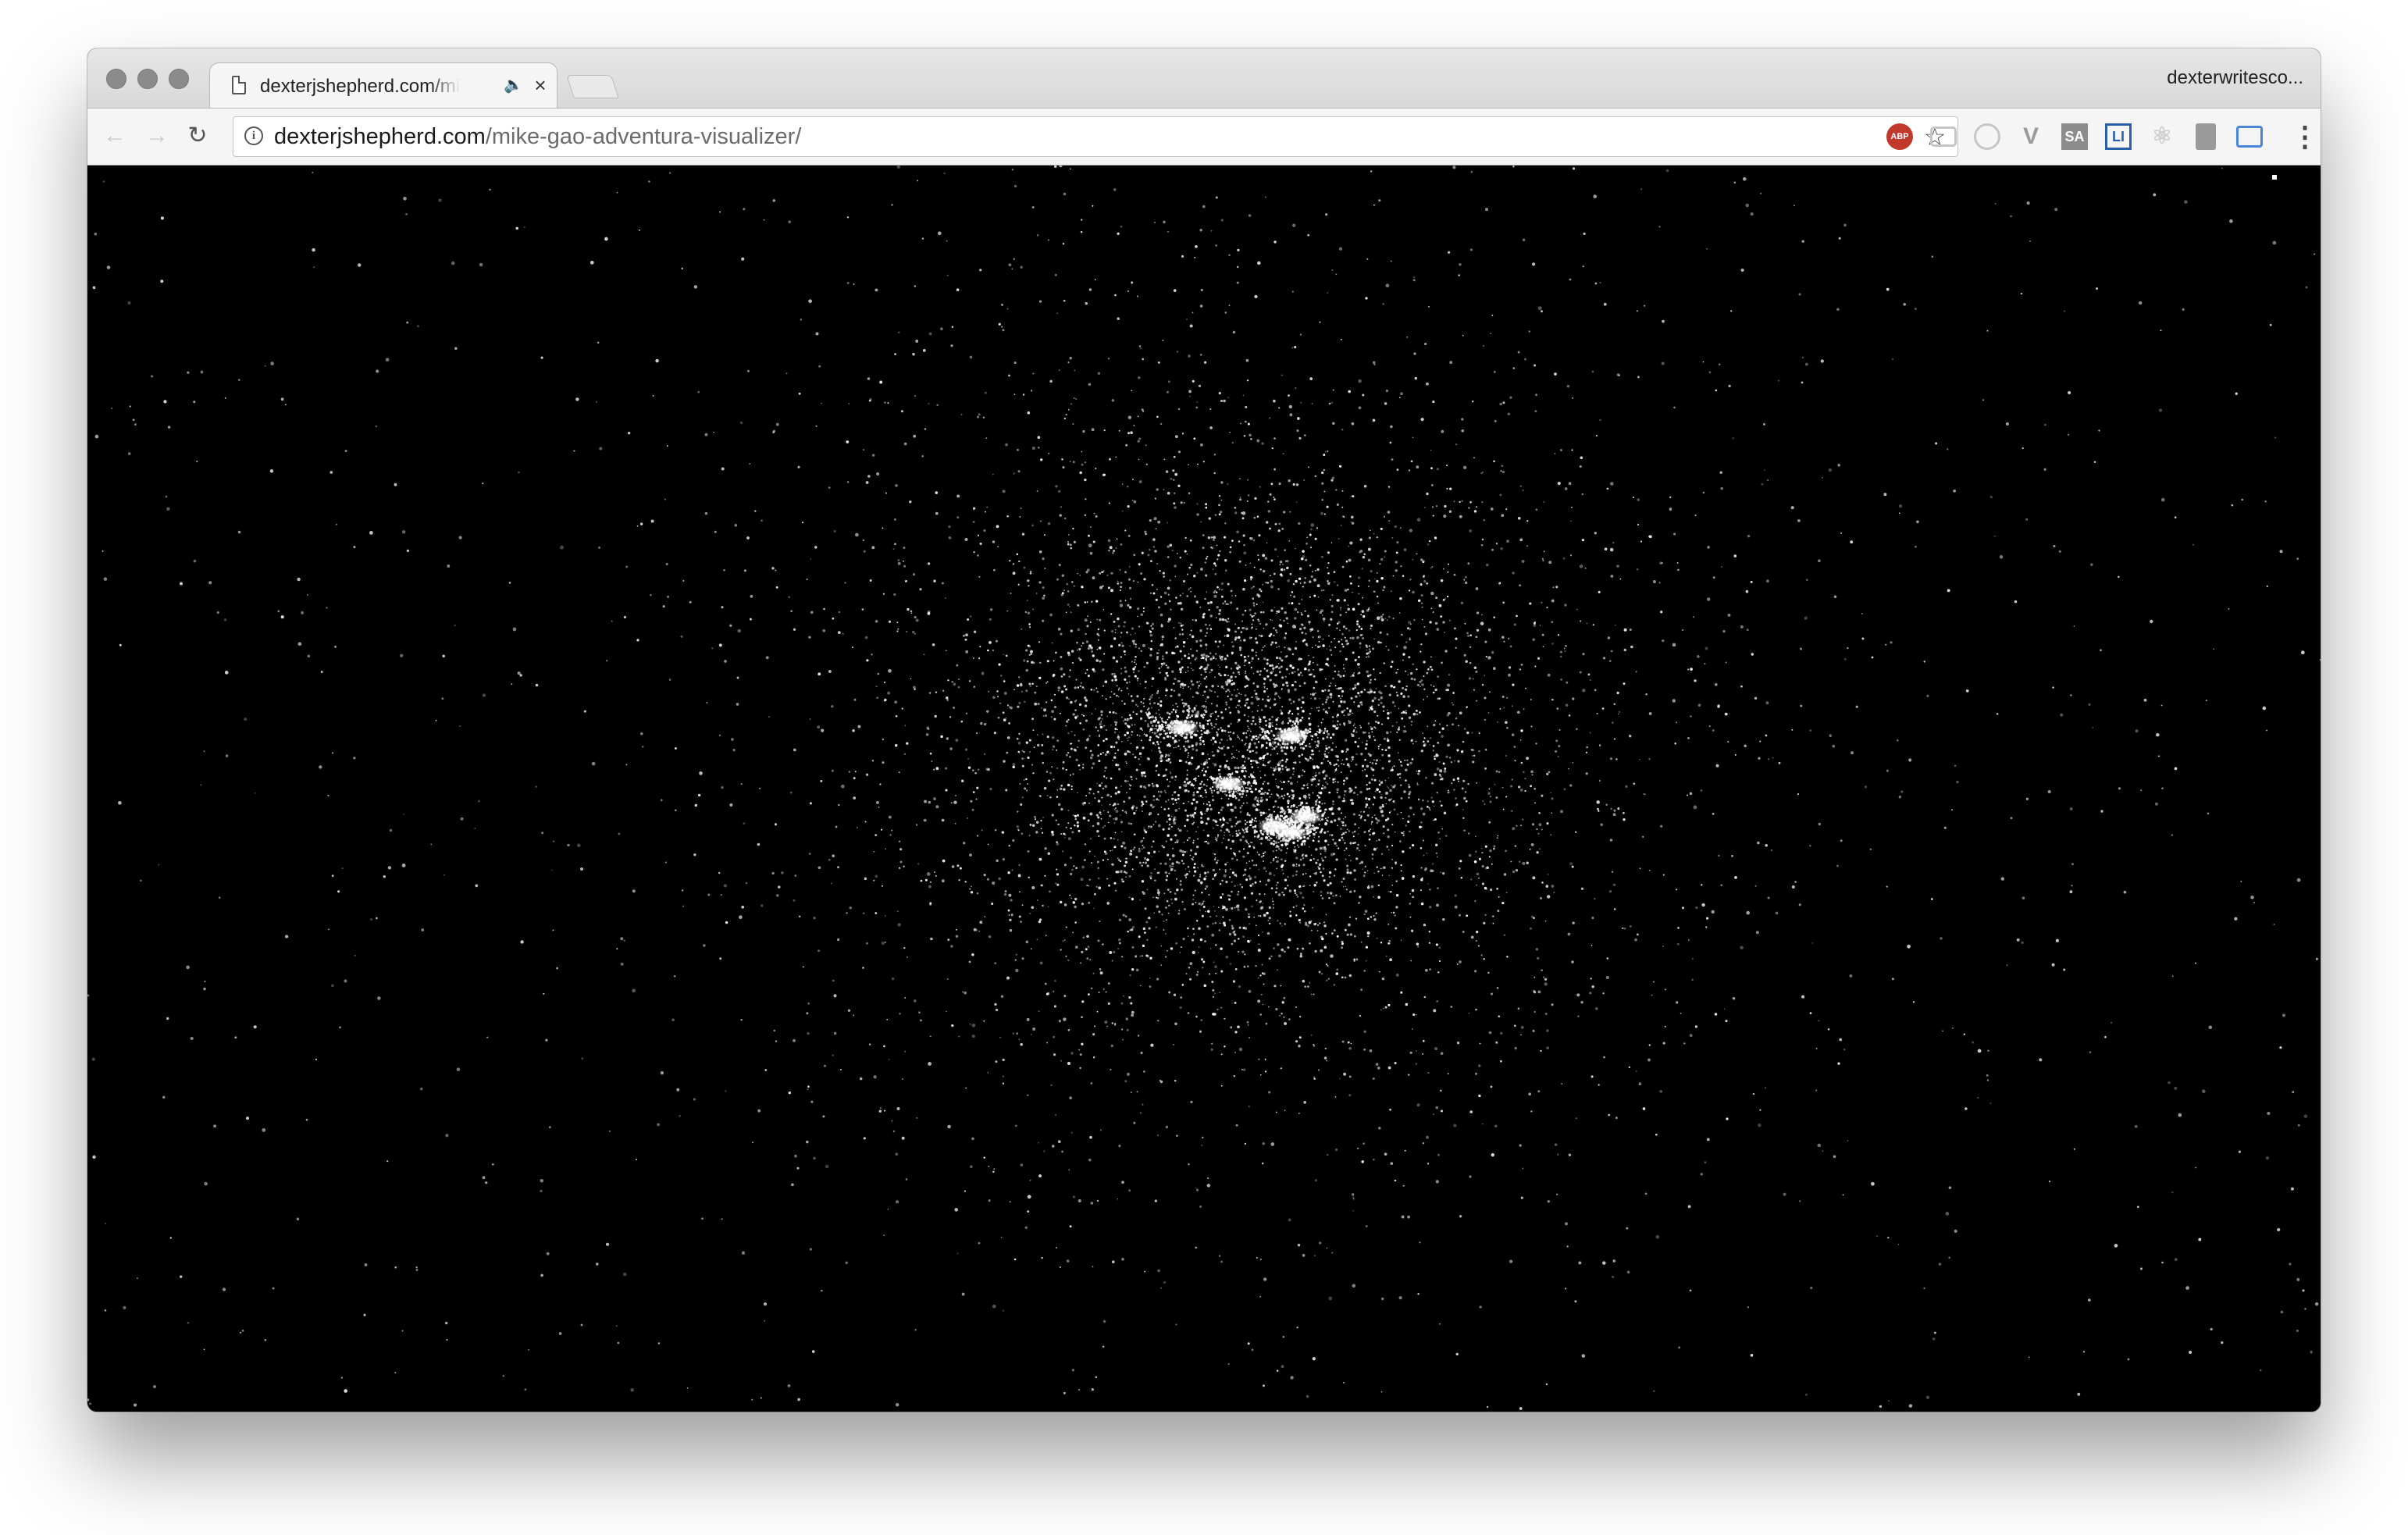 The width and height of the screenshot is (2408, 1535). Describe the element at coordinates (1943, 136) in the screenshot. I see `chat-extension-icon` at that location.